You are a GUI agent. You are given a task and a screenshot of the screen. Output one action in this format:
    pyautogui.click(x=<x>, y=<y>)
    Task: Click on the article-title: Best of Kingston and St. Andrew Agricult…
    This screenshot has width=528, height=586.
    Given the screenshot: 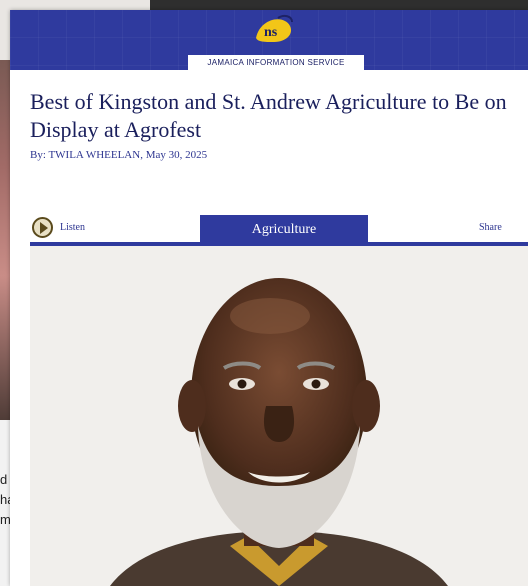 What is the action you would take?
    pyautogui.click(x=268, y=115)
    